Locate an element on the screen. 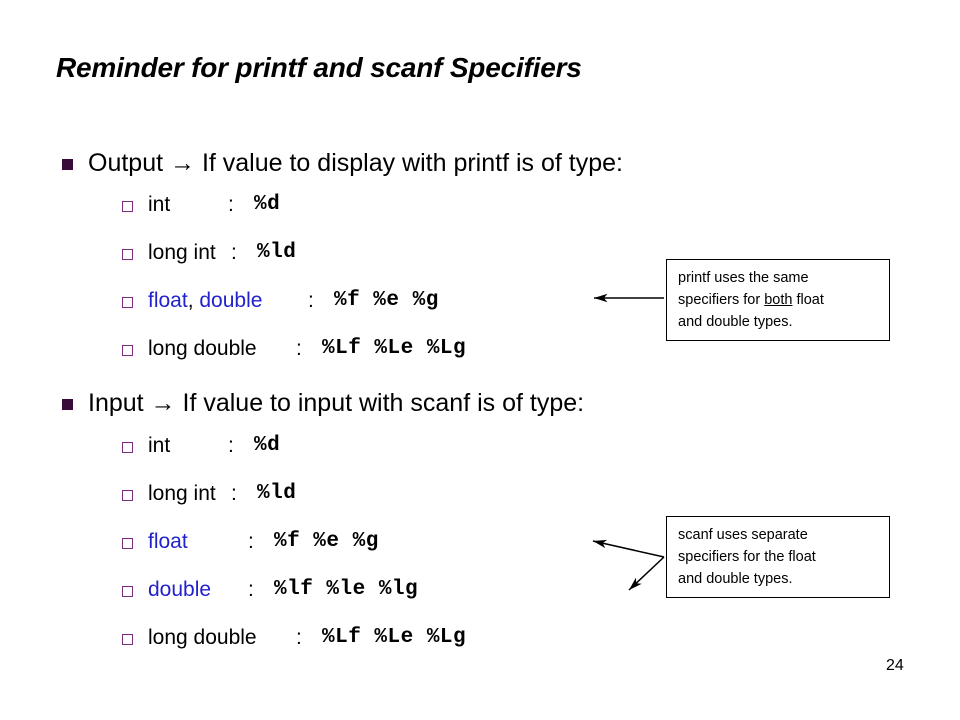 This screenshot has height=720, width=960. type-label: float is located at coordinates (168, 541).